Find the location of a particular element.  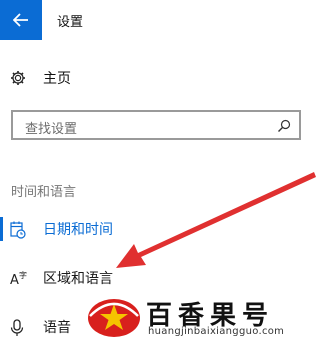

watermark-url: huangjinbaixiangguo.com is located at coordinates (216, 331).